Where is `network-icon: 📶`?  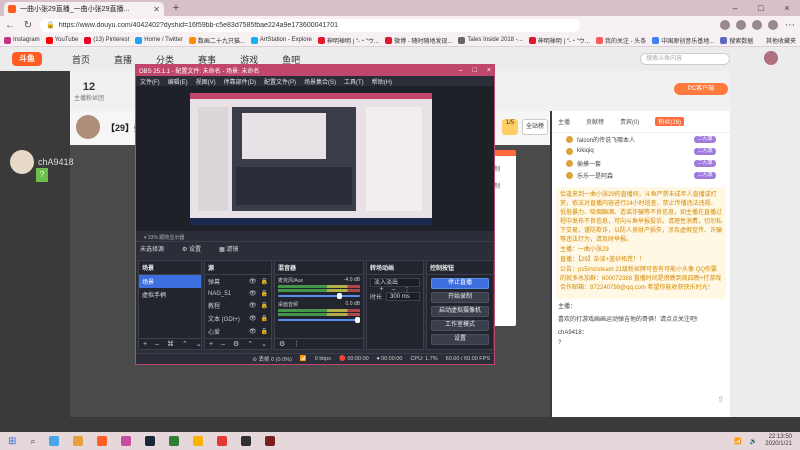
network-icon: 📶 is located at coordinates (737, 441).